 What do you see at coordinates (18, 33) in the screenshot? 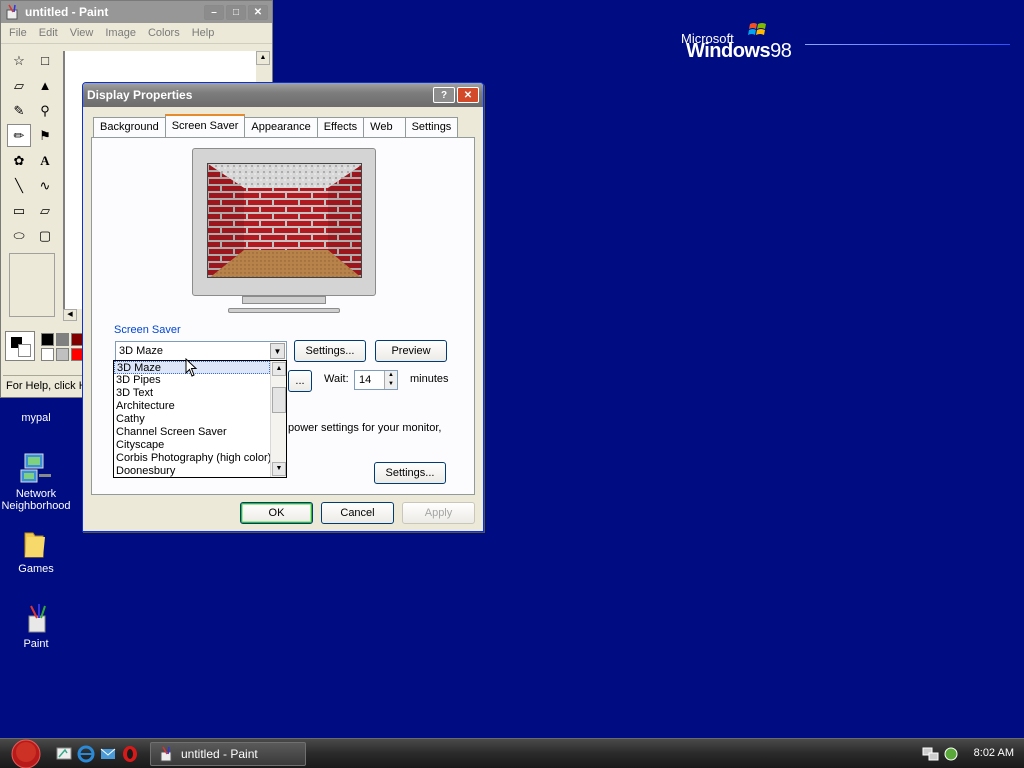
I see `paint-menu-file: File` at bounding box center [18, 33].